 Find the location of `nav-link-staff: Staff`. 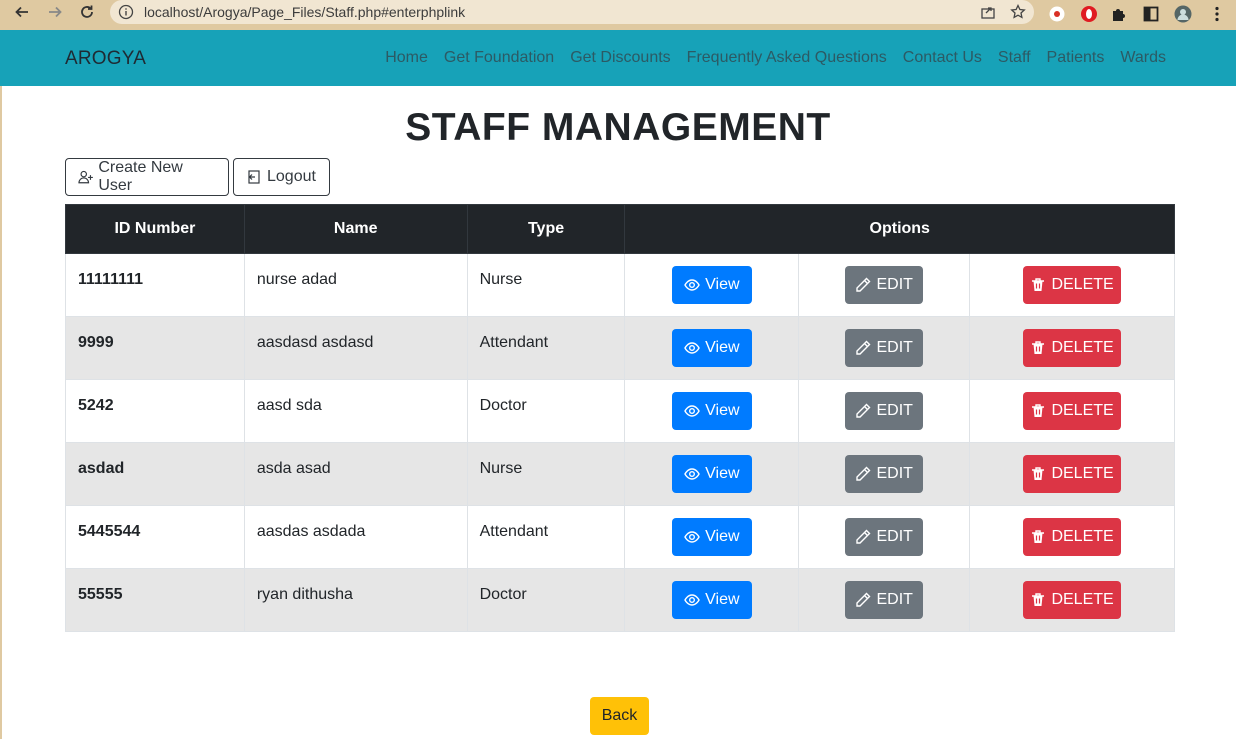

nav-link-staff: Staff is located at coordinates (1014, 58).